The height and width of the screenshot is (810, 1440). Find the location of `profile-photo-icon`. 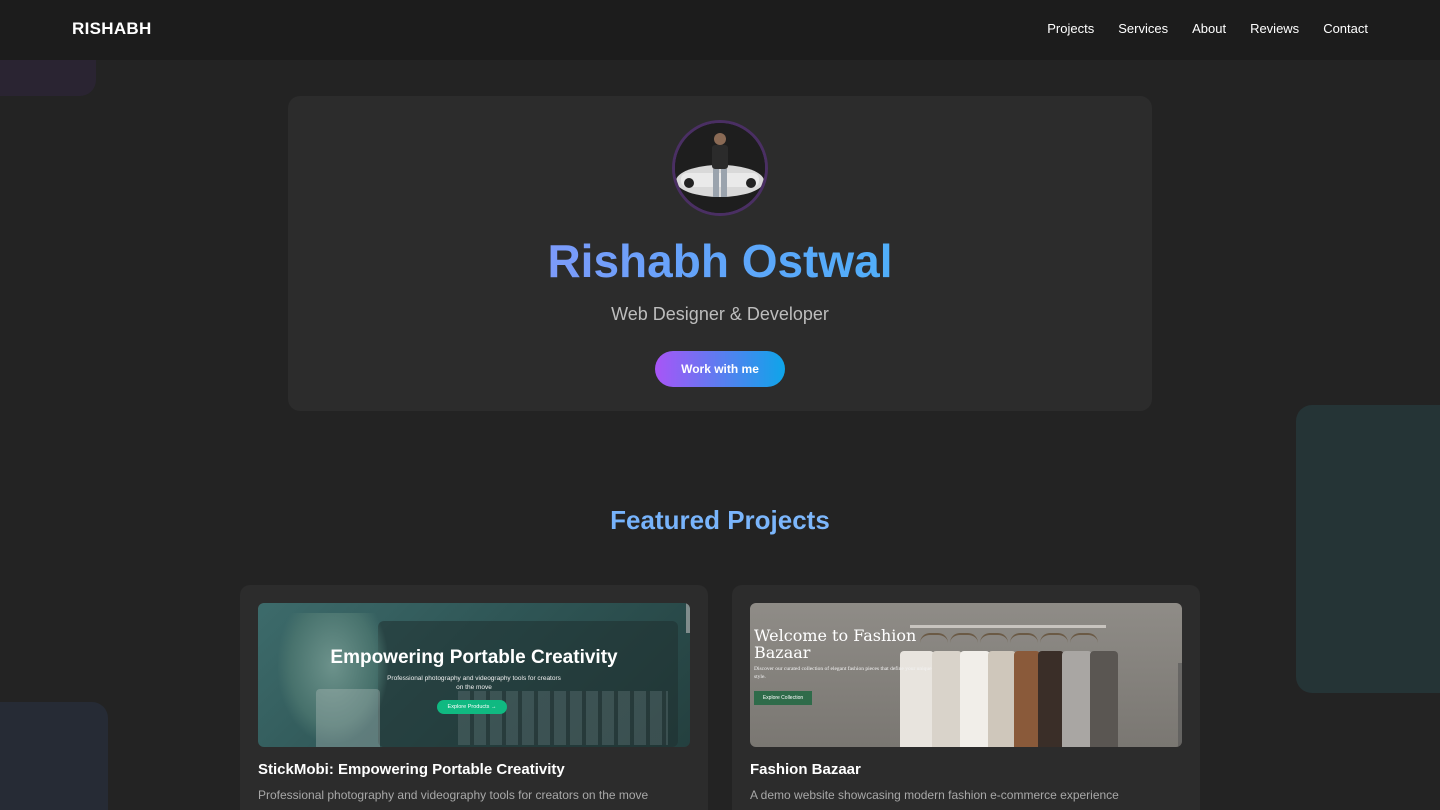

profile-photo-icon is located at coordinates (720, 168).